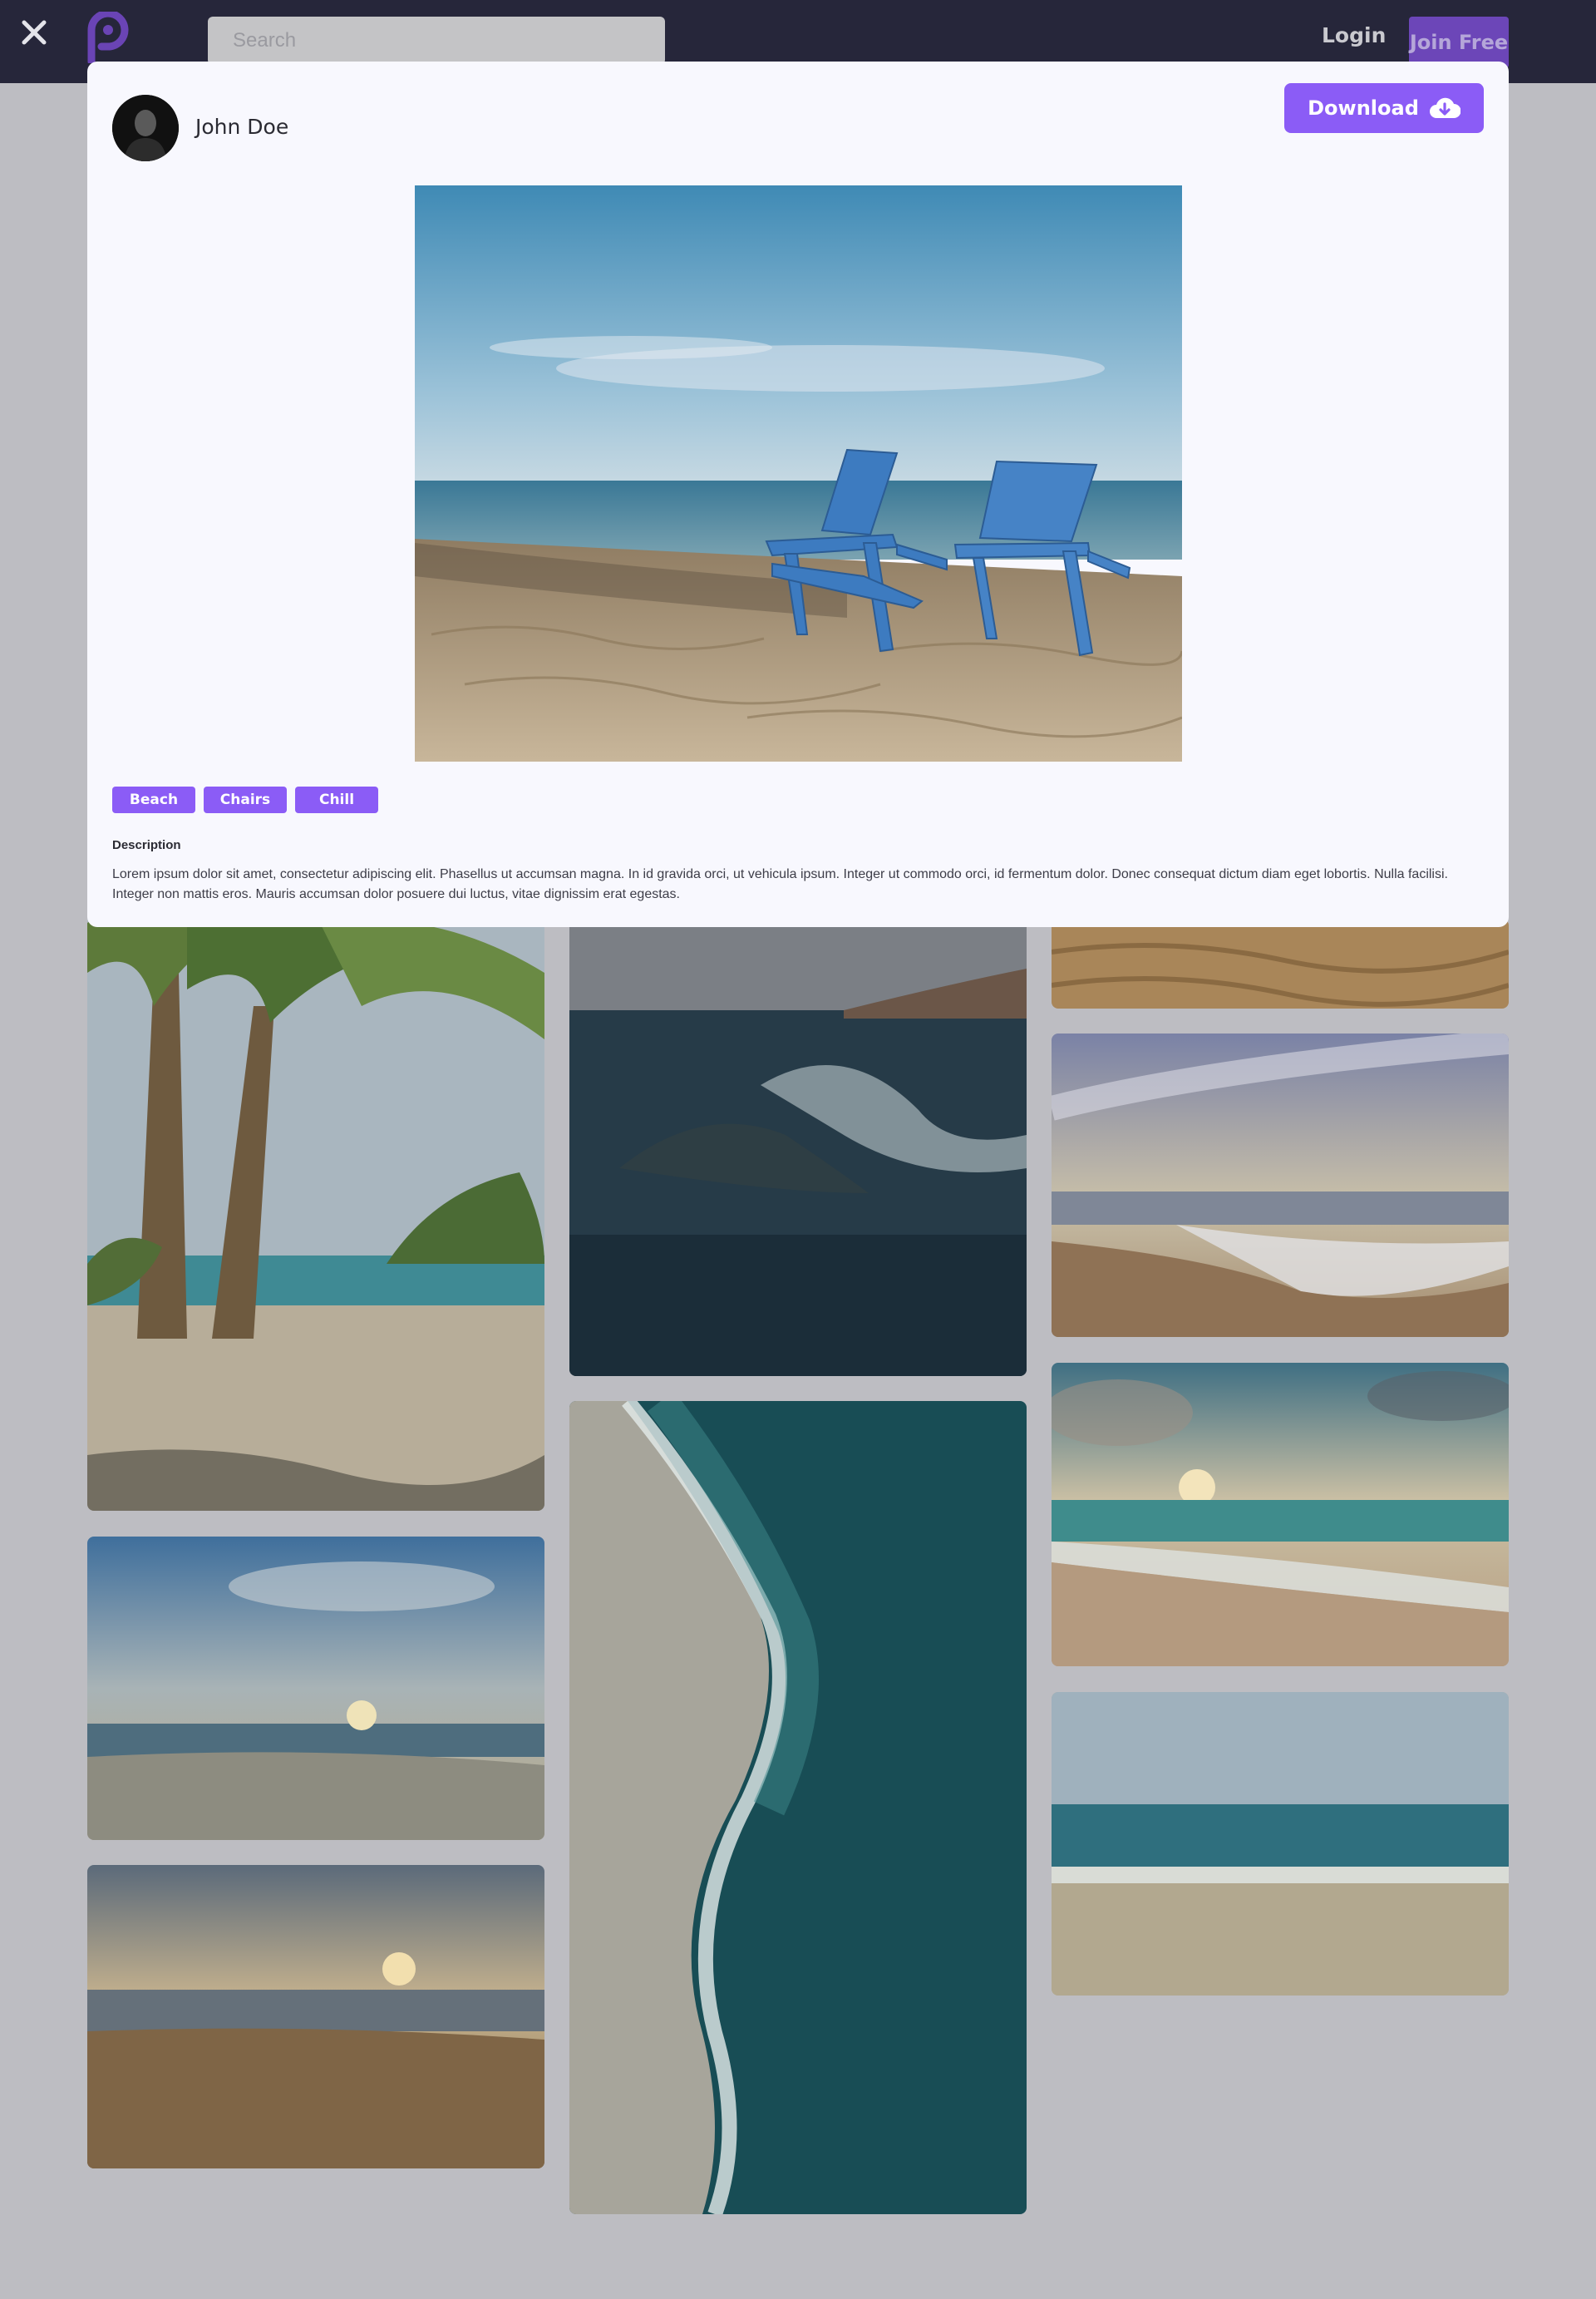 Image resolution: width=1596 pixels, height=2299 pixels. I want to click on gallery-image-sun-waves, so click(1280, 1185).